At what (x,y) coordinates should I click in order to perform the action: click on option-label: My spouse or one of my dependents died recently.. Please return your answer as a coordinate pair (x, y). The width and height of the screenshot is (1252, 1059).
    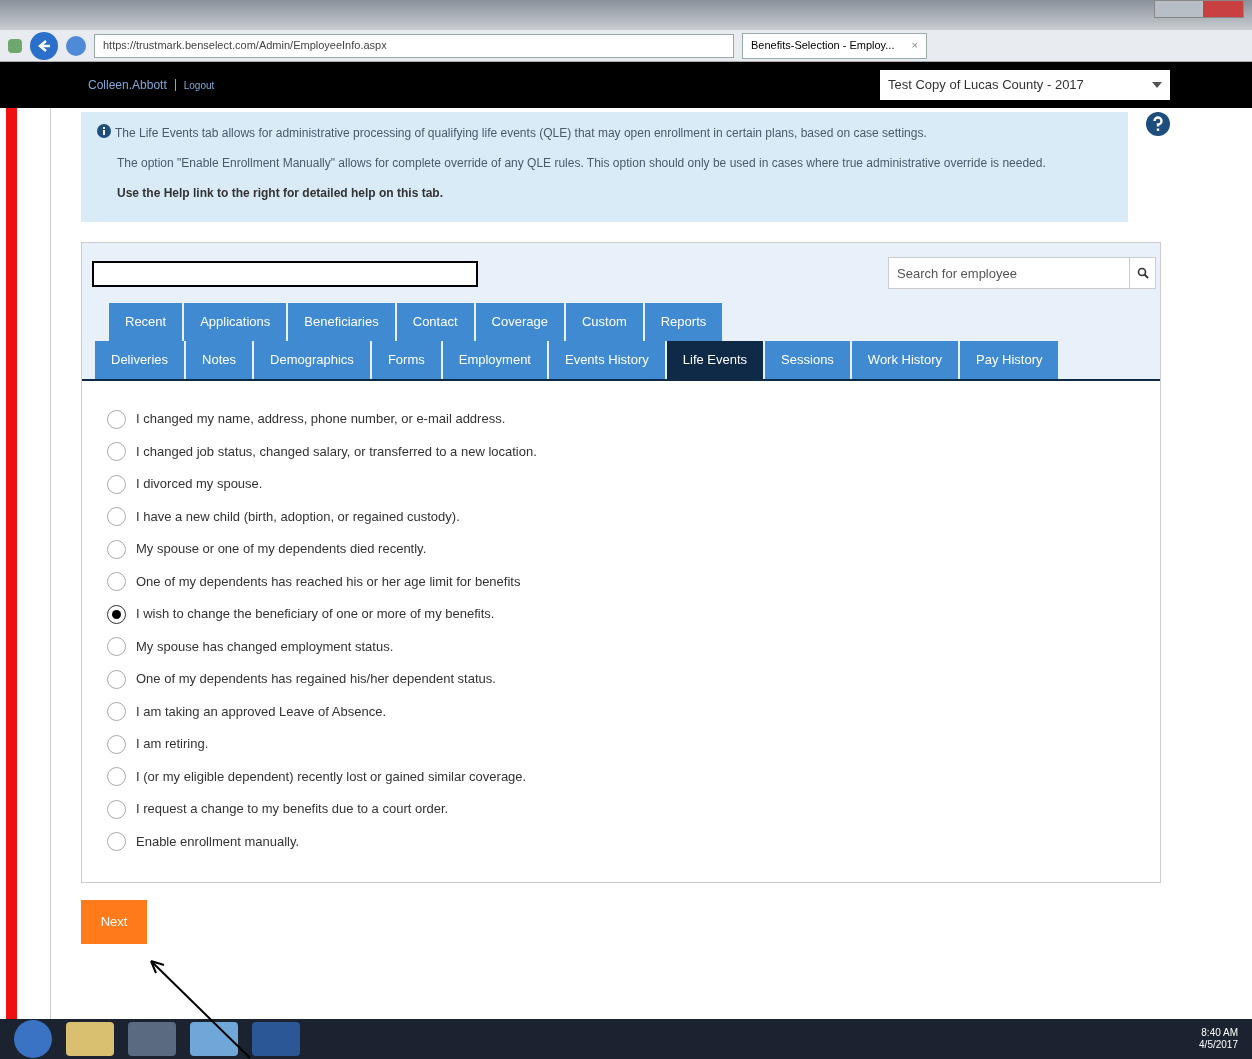
    Looking at the image, I should click on (281, 549).